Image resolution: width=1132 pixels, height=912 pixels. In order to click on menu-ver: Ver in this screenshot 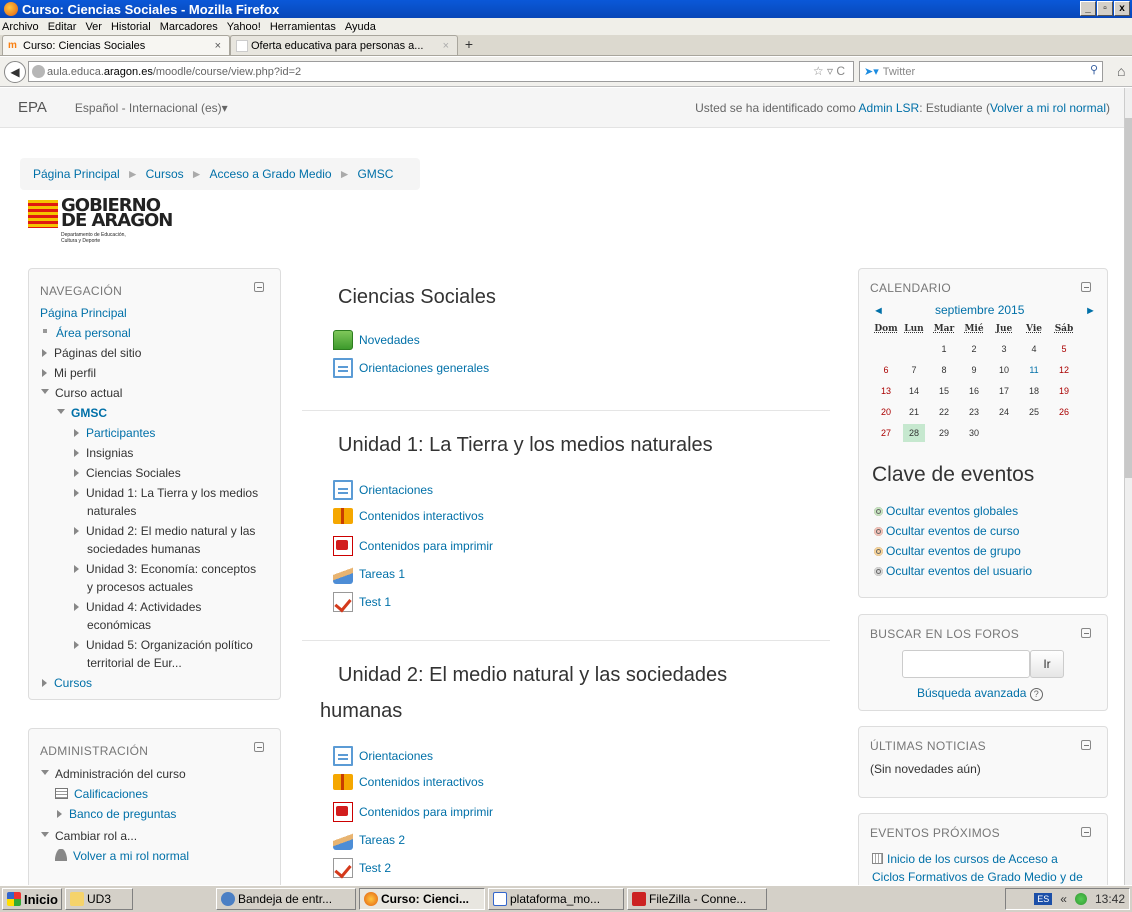, I will do `click(93, 27)`.